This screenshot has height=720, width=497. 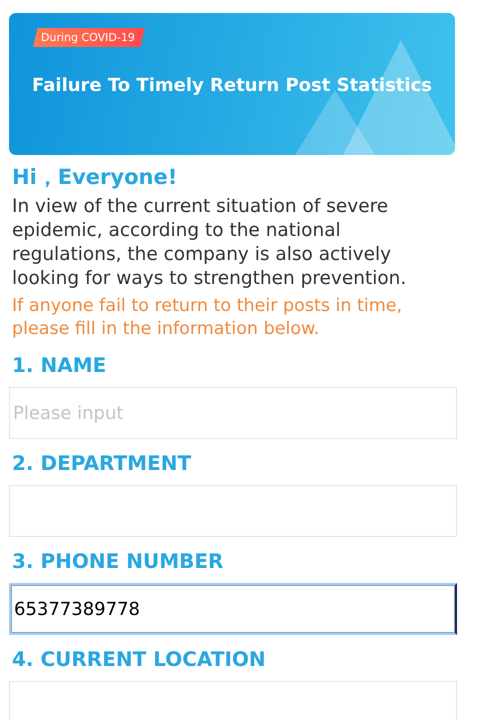 What do you see at coordinates (233, 413) in the screenshot?
I see `input-field: Please input` at bounding box center [233, 413].